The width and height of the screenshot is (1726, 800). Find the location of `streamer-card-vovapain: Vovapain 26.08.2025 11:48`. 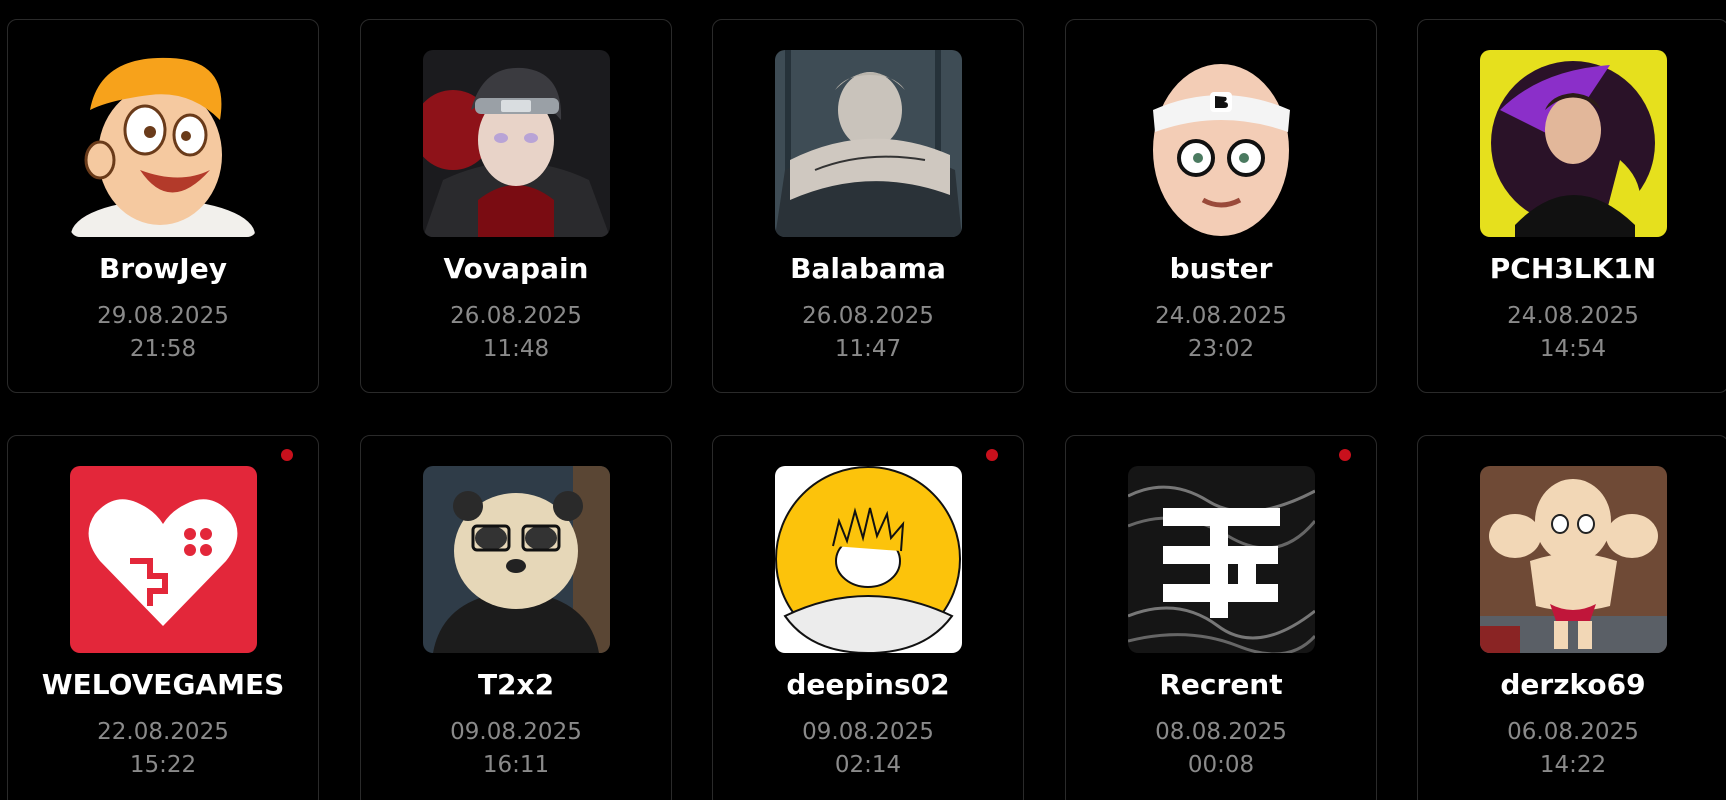

streamer-card-vovapain: Vovapain 26.08.2025 11:48 is located at coordinates (516, 206).